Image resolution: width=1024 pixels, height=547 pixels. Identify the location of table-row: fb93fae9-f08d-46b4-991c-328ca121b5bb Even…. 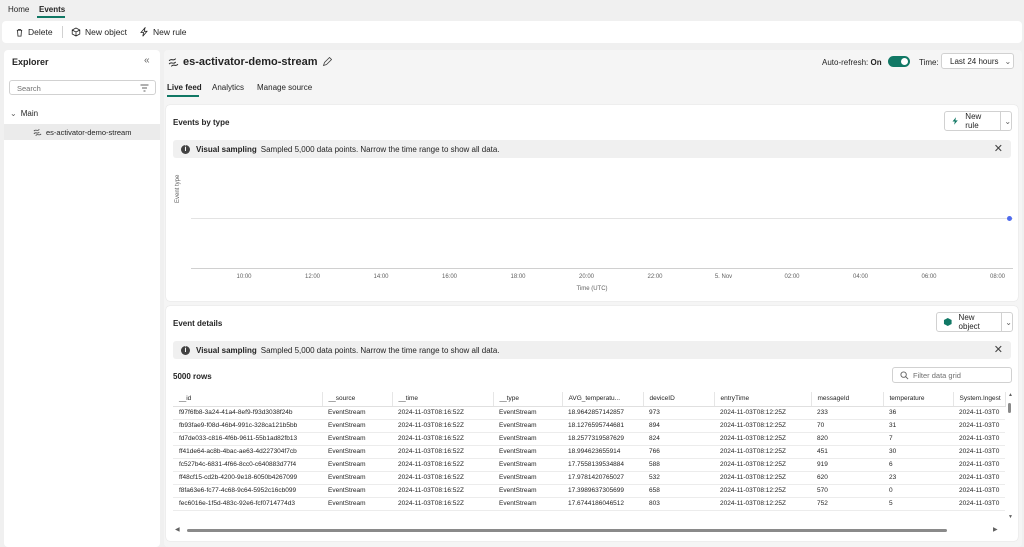
(589, 426).